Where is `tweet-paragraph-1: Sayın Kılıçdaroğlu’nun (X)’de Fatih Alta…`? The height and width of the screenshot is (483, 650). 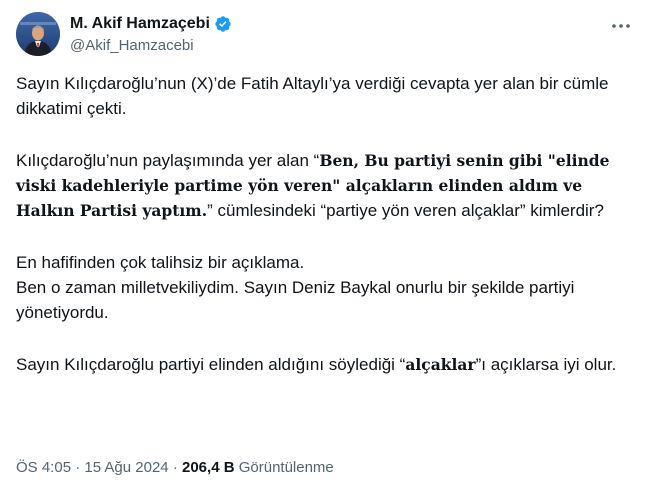 tweet-paragraph-1: Sayın Kılıçdaroğlu’nun (X)’de Fatih Alta… is located at coordinates (312, 96).